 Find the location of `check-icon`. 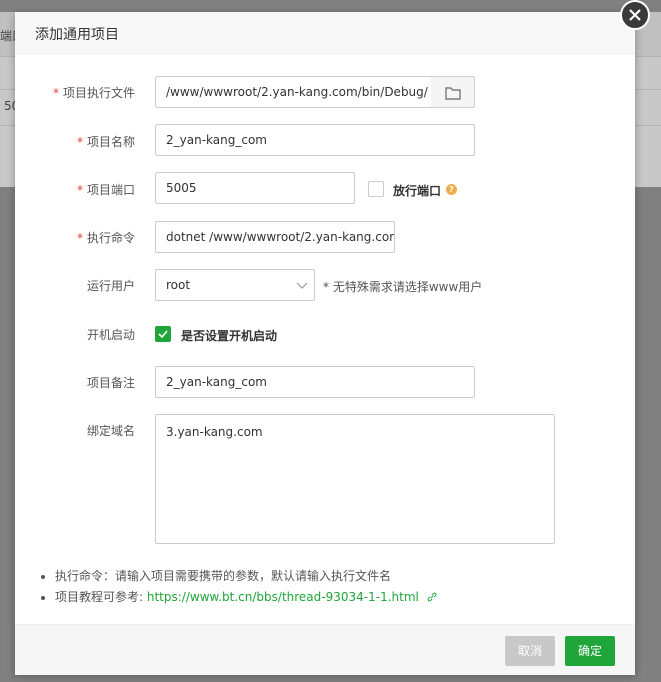

check-icon is located at coordinates (163, 334).